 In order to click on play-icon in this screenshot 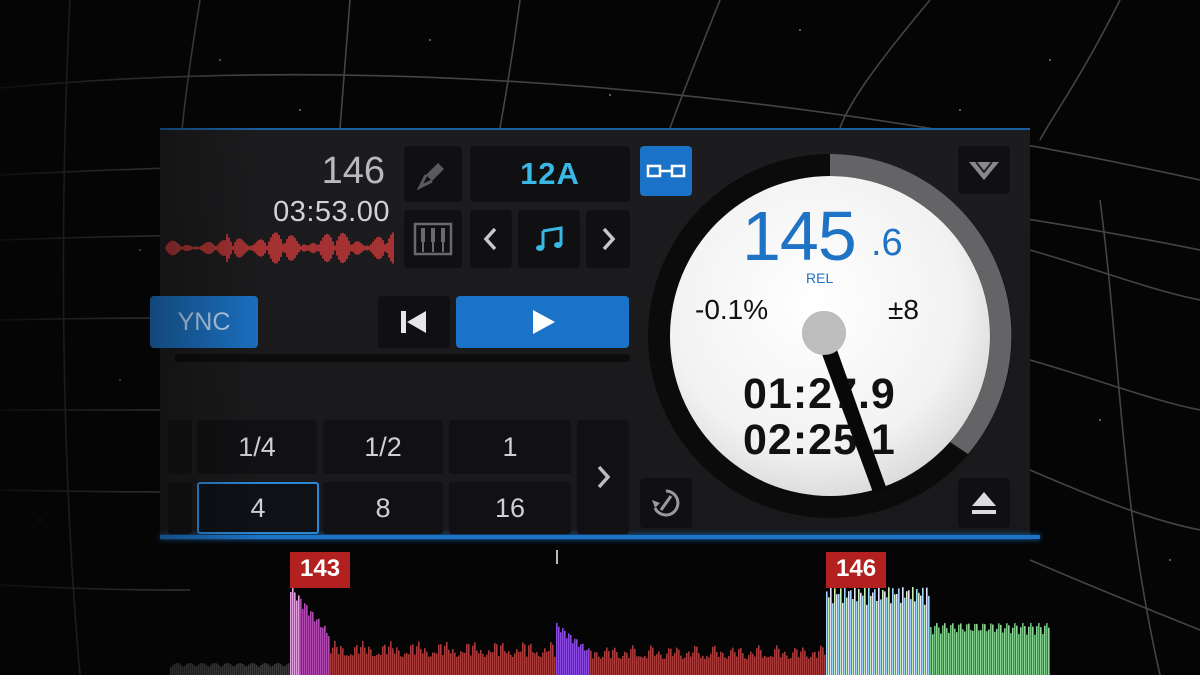, I will do `click(543, 322)`.